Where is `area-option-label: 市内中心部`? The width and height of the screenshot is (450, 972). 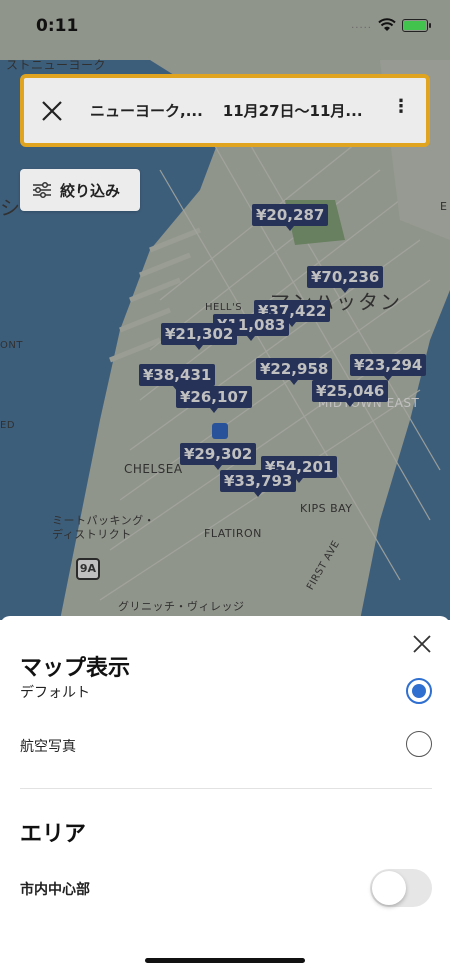
area-option-label: 市内中心部 is located at coordinates (55, 890).